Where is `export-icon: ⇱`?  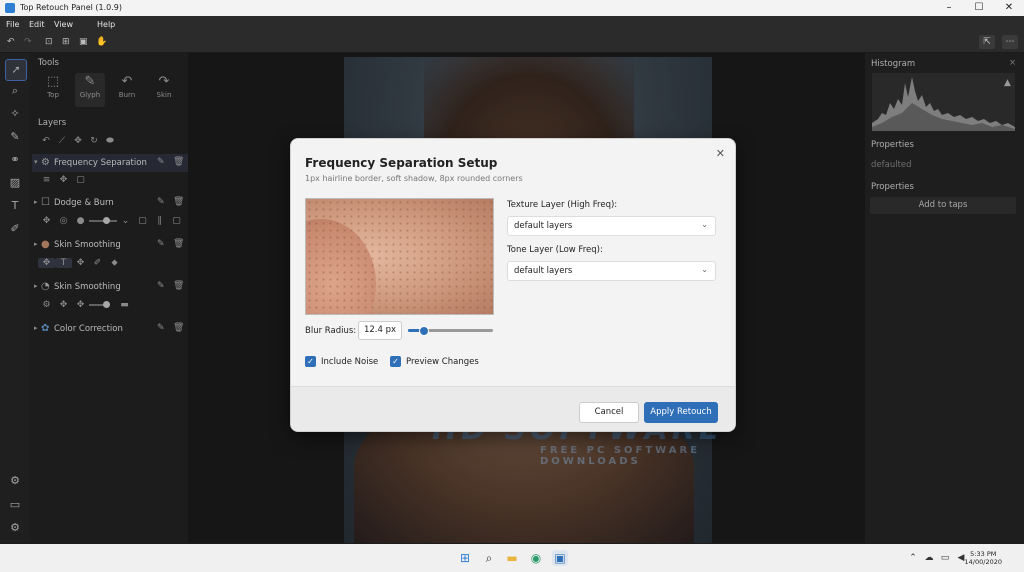
export-icon: ⇱ is located at coordinates (987, 42).